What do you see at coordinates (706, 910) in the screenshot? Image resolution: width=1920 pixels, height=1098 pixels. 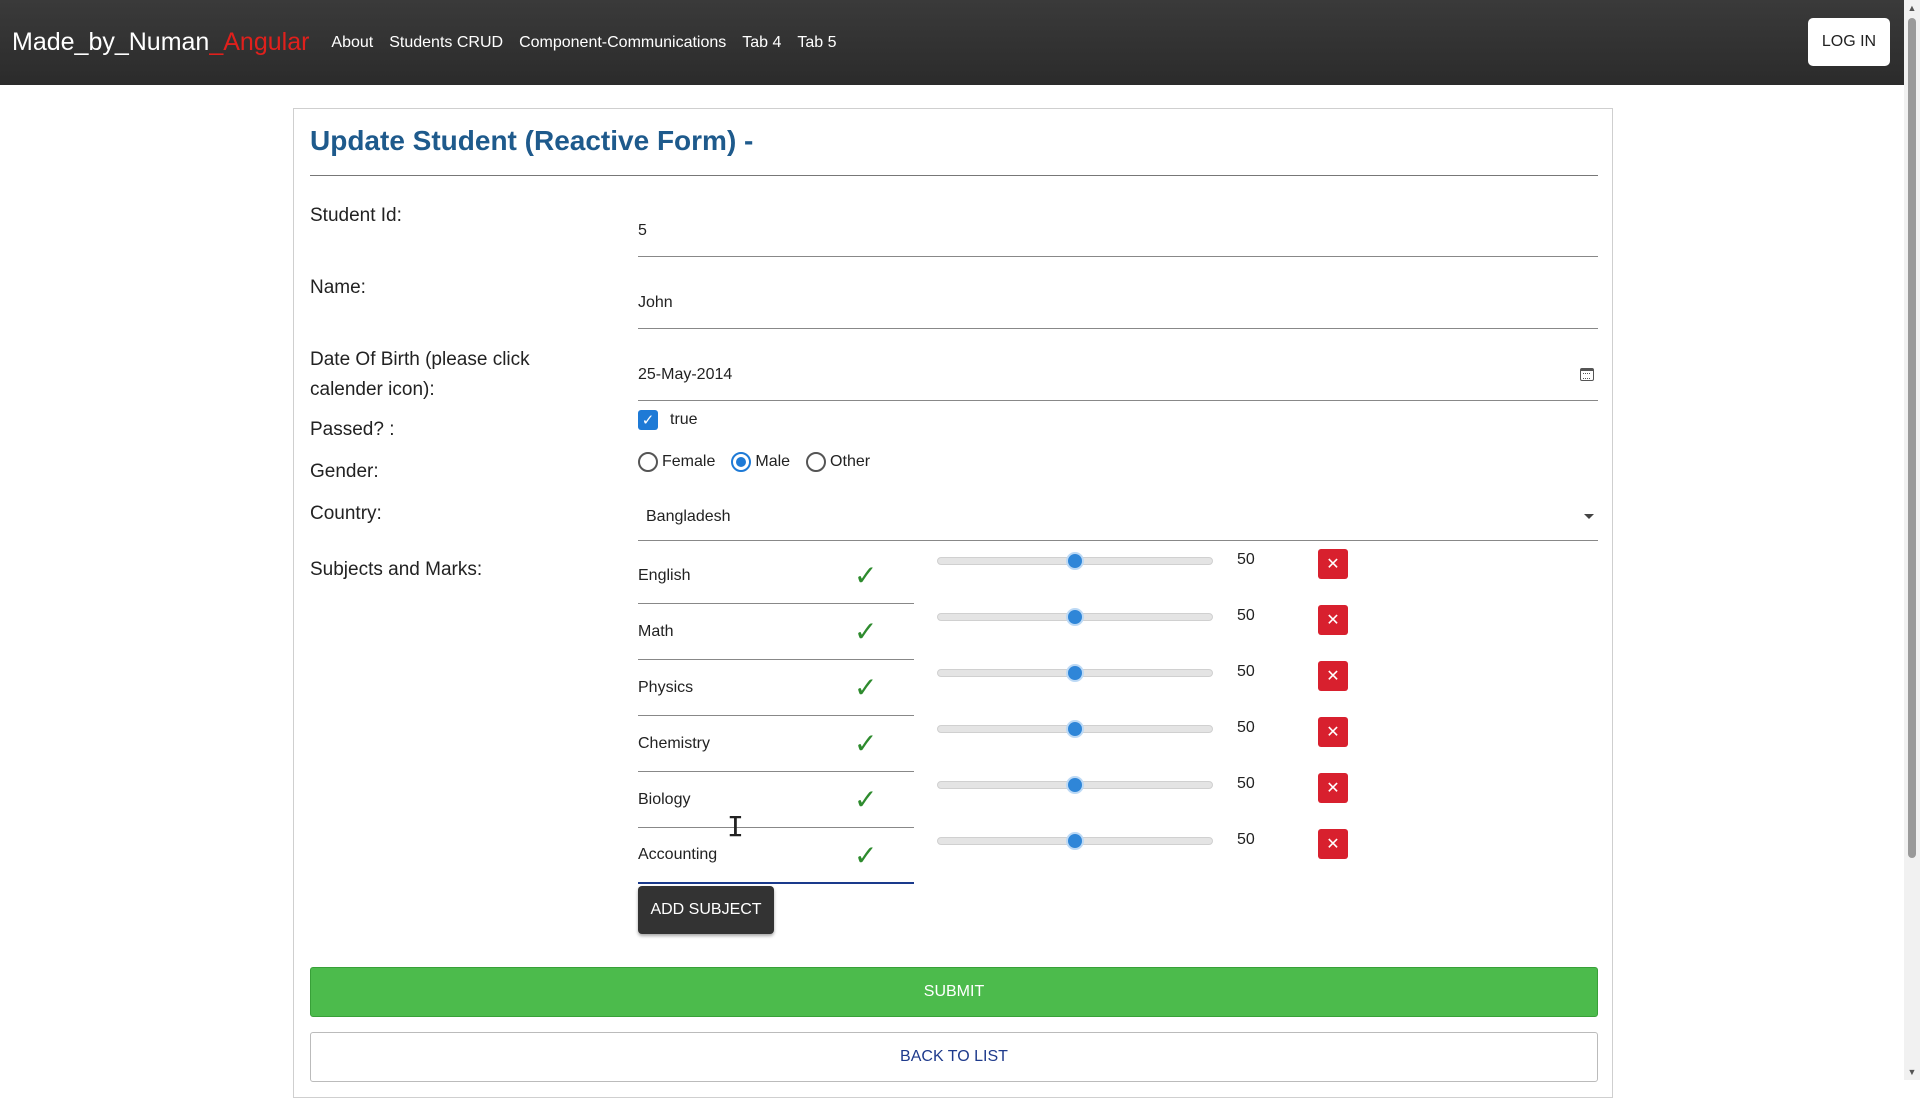 I see `add-subject-button: ADD SUBJECT` at bounding box center [706, 910].